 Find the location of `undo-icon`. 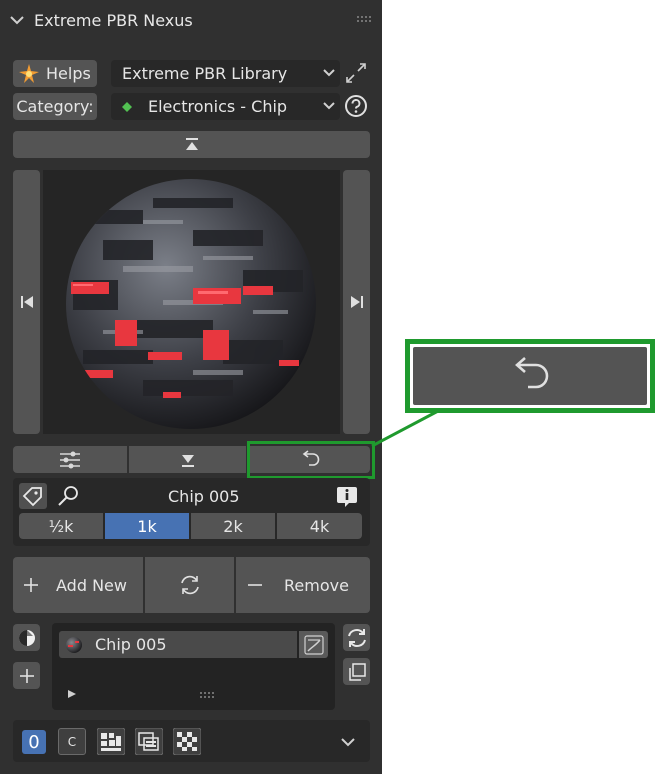

undo-icon is located at coordinates (530, 376).